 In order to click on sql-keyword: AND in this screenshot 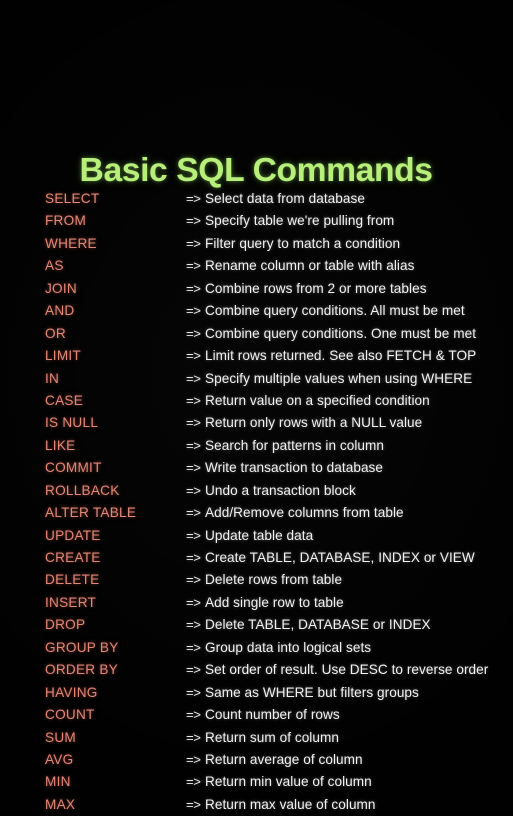, I will do `click(60, 311)`.